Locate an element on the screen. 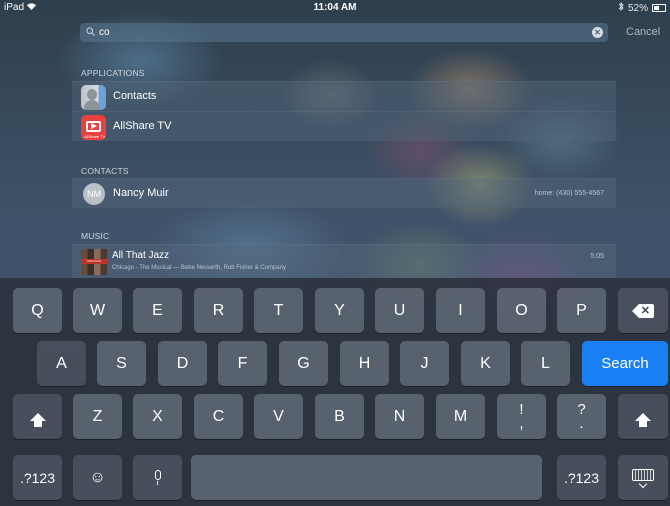 The height and width of the screenshot is (506, 670). space-bar is located at coordinates (366, 477).